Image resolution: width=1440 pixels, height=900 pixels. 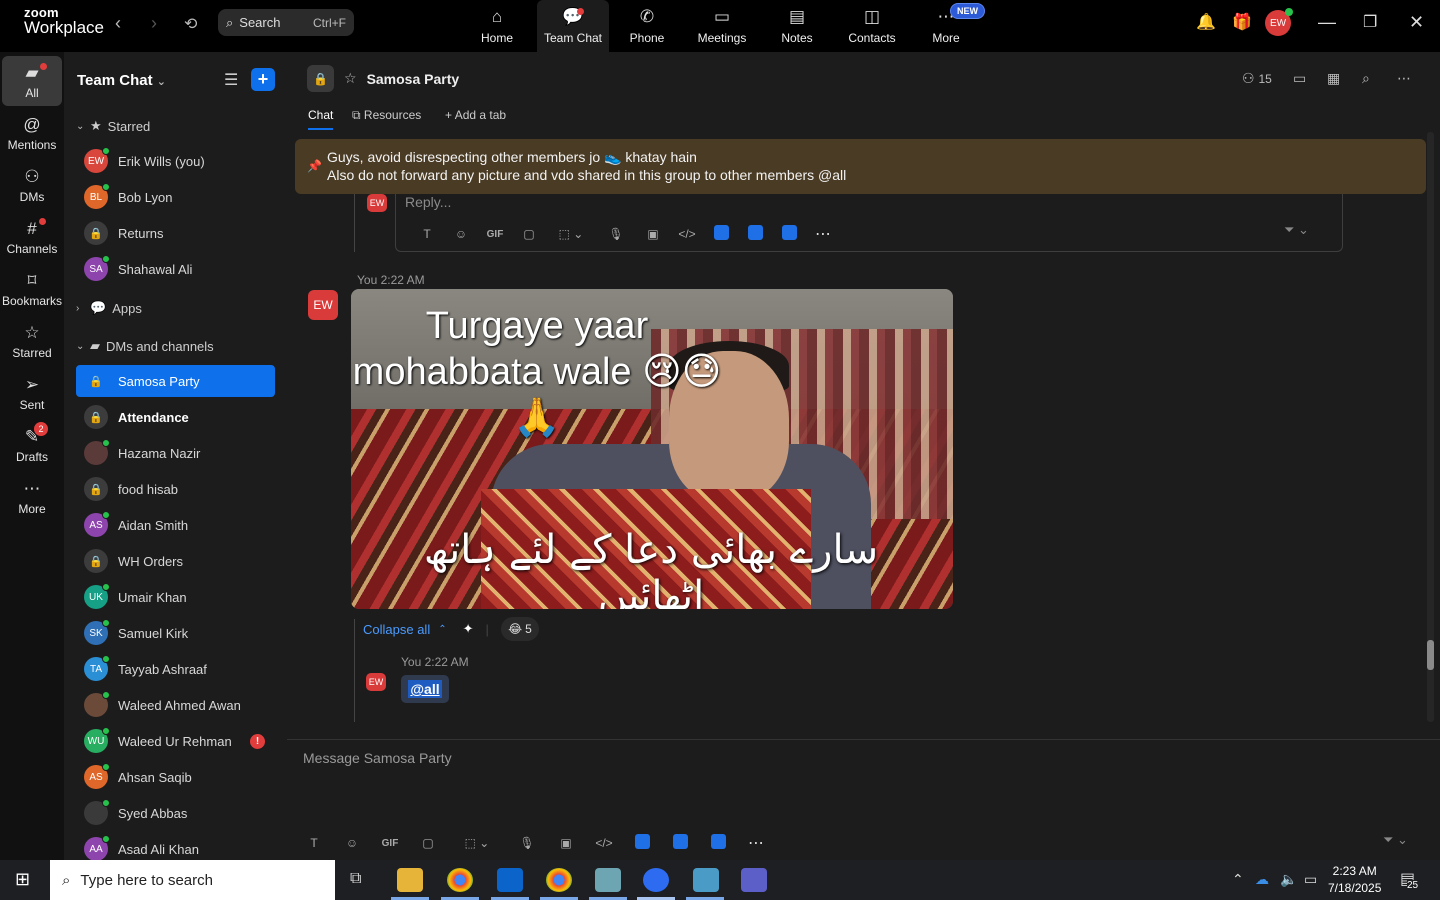 I want to click on windows-start-icon: ⊞, so click(x=22, y=879).